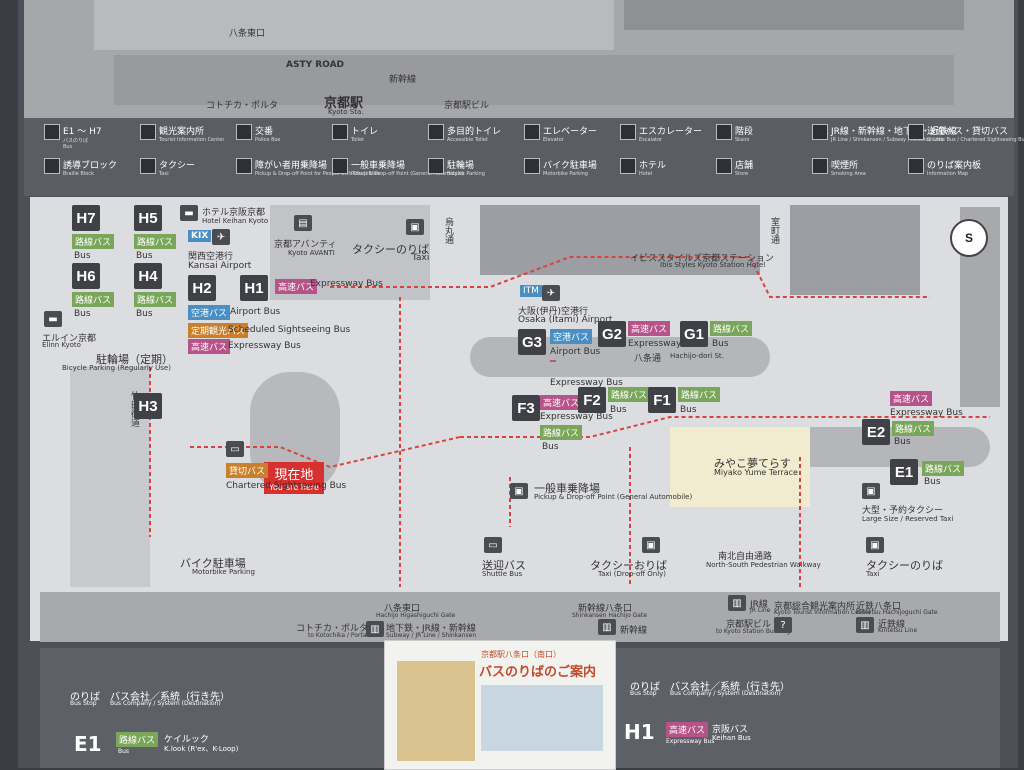 This screenshot has width=1024, height=770. I want to click on stop-H5-en: Bus, so click(144, 256).